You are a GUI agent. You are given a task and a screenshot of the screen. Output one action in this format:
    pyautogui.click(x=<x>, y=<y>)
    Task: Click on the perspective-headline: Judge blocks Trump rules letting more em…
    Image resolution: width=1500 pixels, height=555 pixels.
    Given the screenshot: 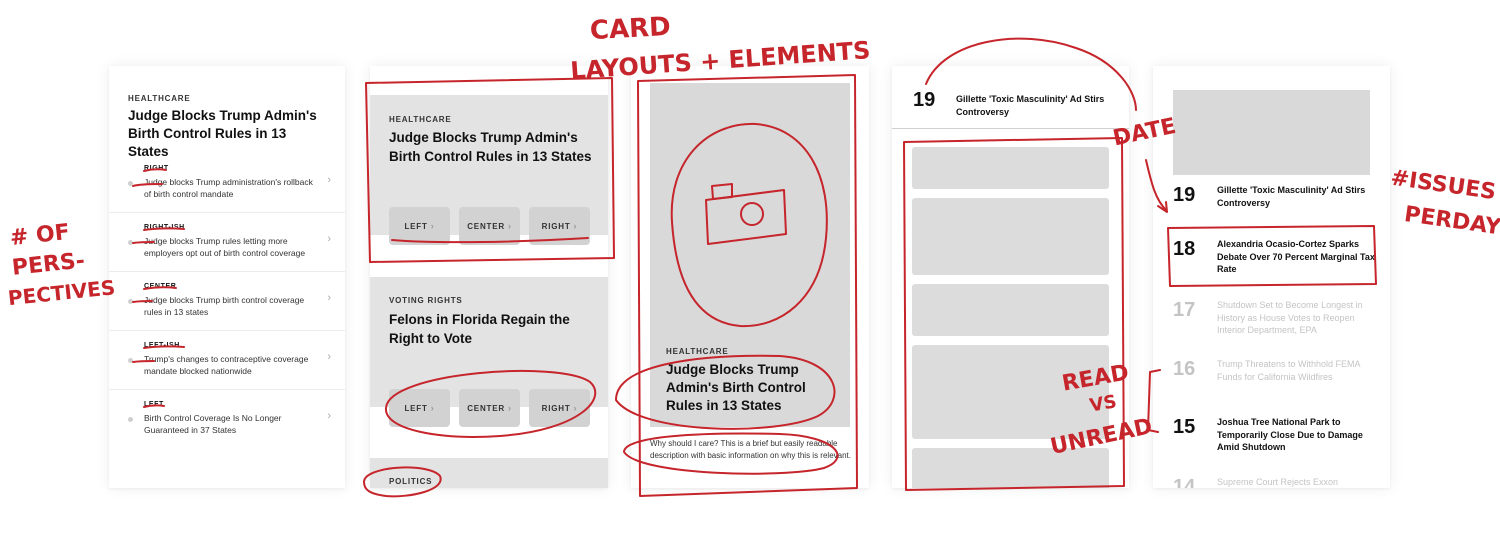 What is the action you would take?
    pyautogui.click(x=225, y=247)
    